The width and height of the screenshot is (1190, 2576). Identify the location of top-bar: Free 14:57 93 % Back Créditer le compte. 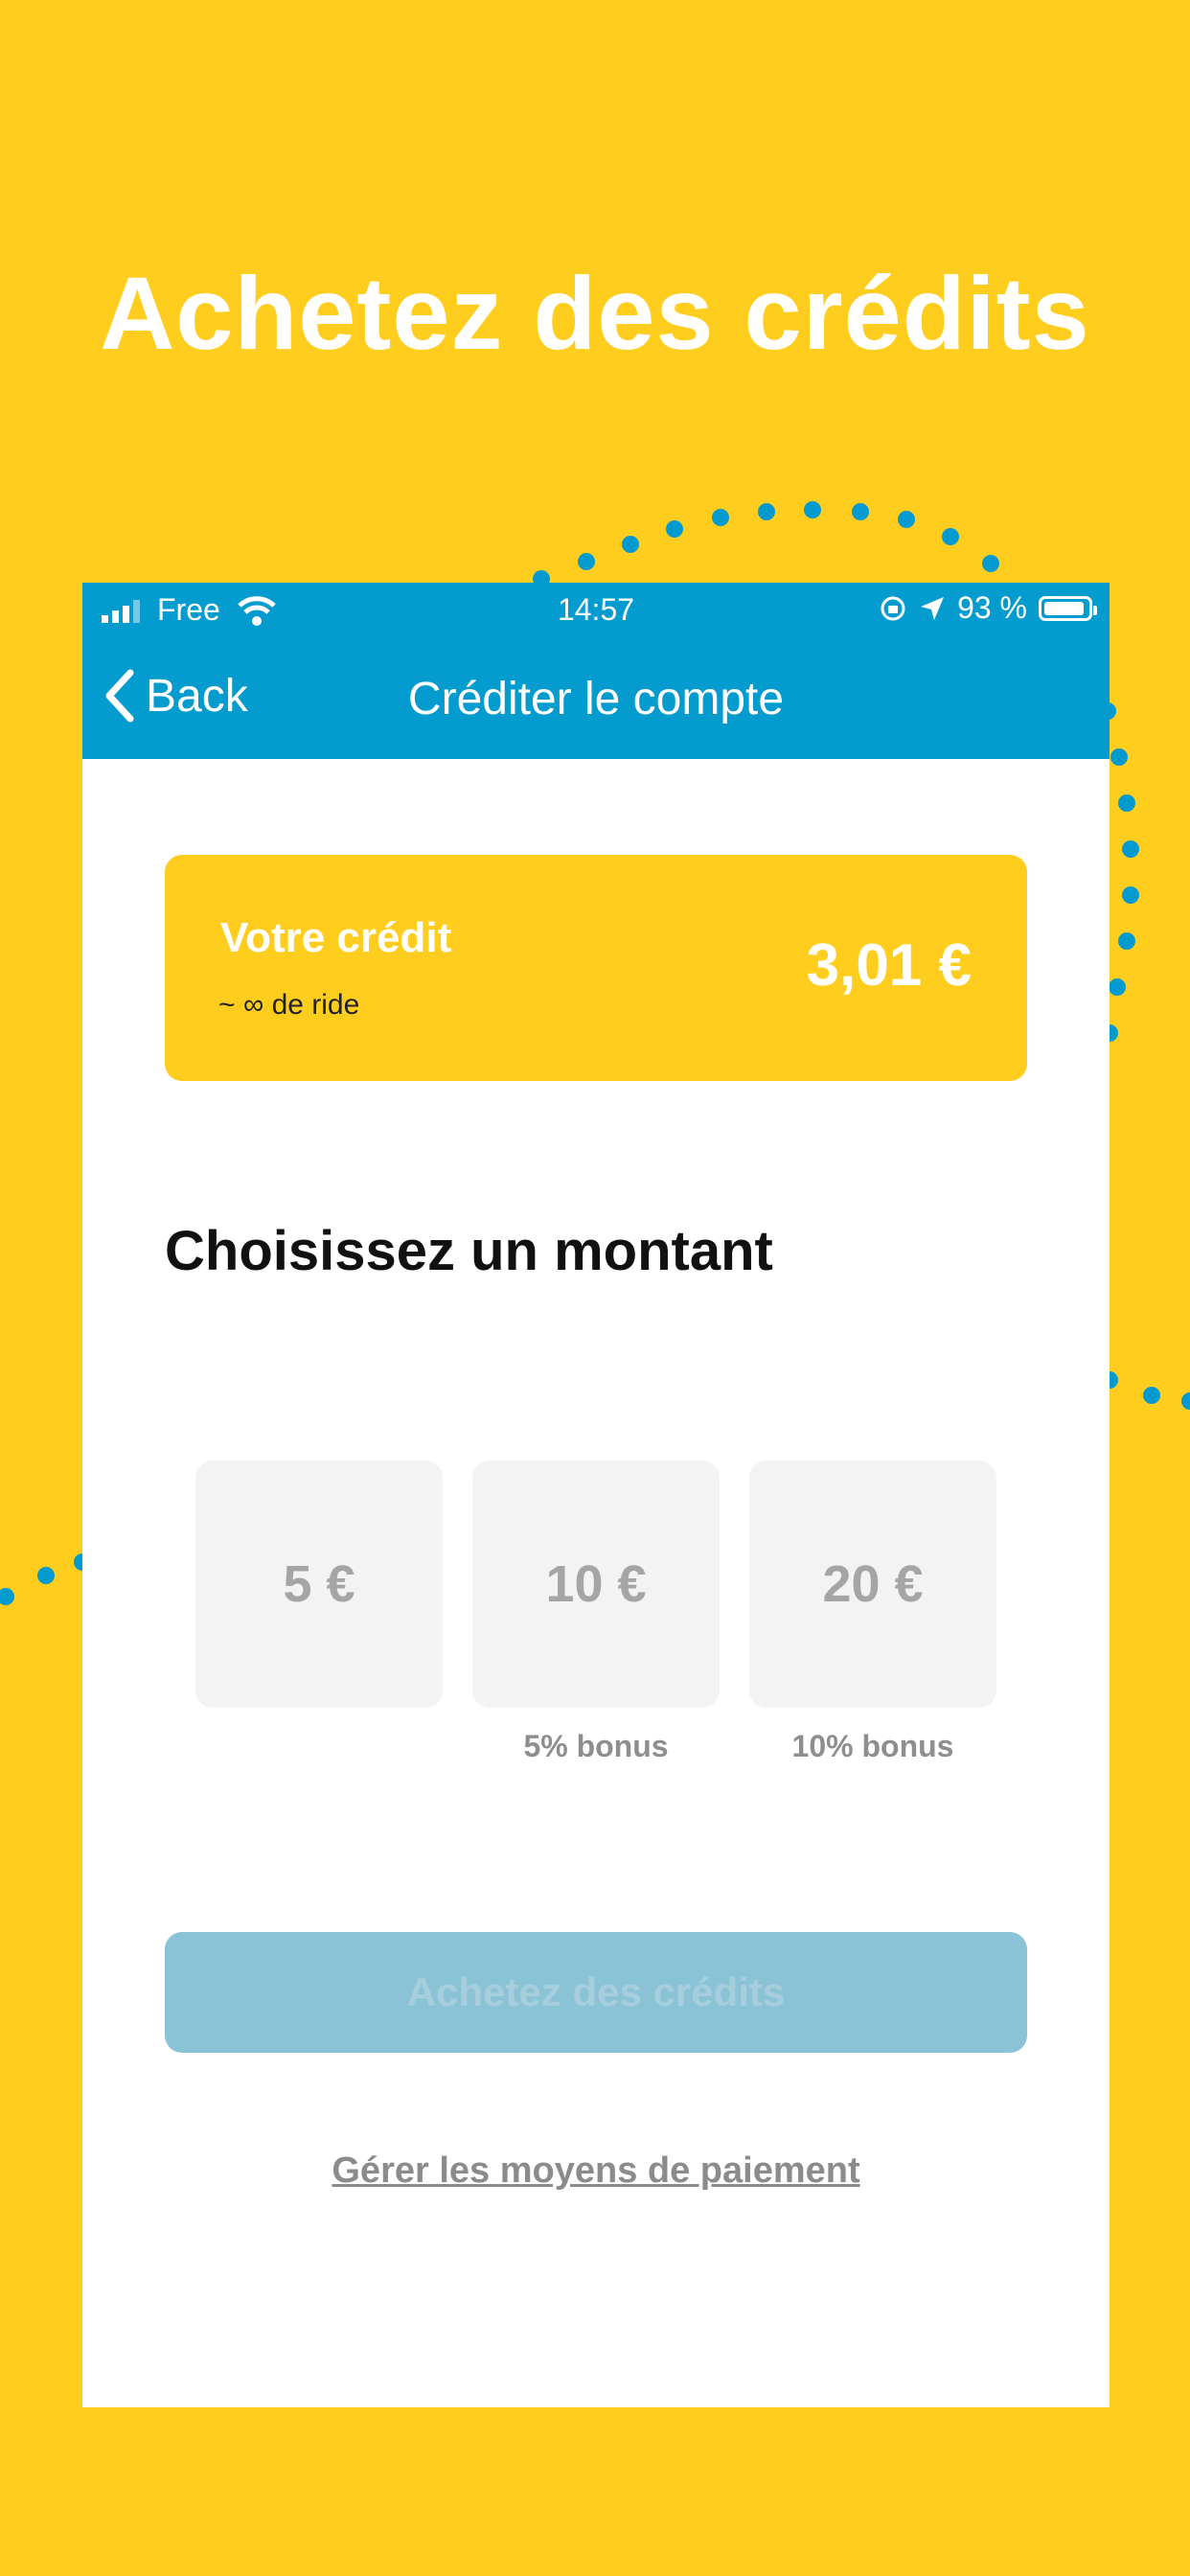
(596, 671).